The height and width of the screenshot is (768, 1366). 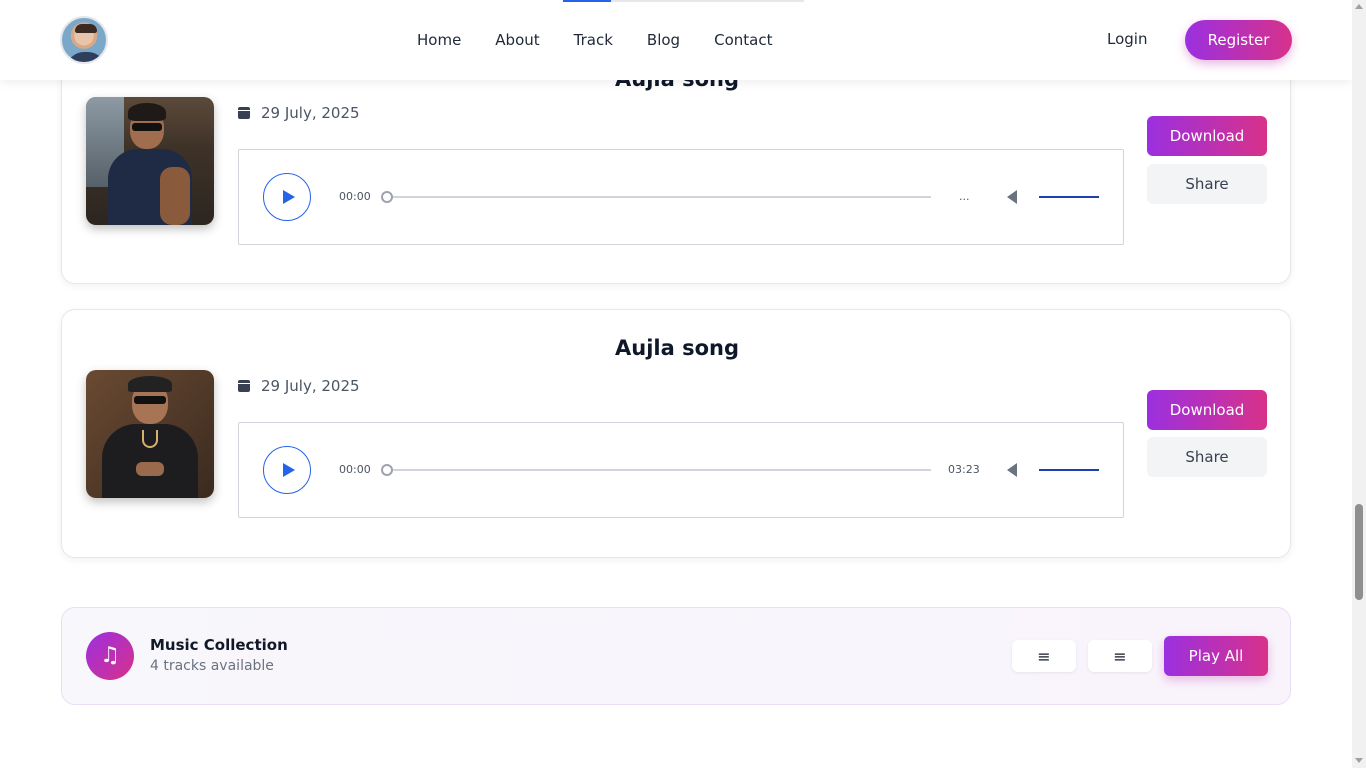 I want to click on site-logo-avatar, so click(x=84, y=40).